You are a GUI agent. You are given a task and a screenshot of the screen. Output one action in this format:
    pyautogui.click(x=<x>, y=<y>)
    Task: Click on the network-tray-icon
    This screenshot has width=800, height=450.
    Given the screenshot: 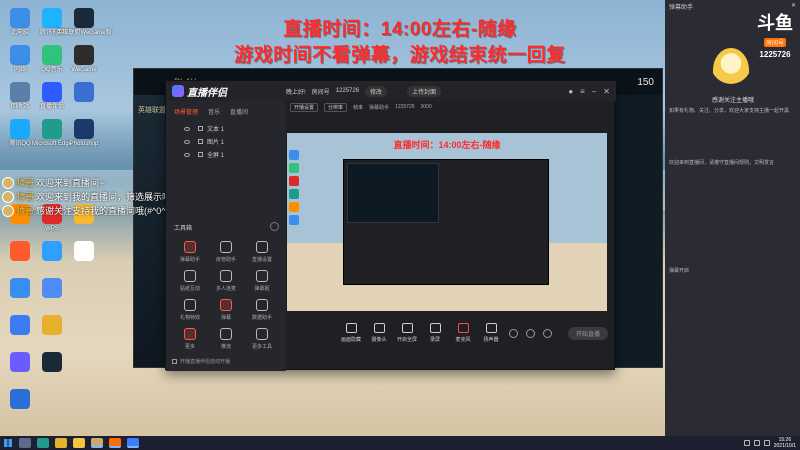 What is the action you would take?
    pyautogui.click(x=746, y=443)
    